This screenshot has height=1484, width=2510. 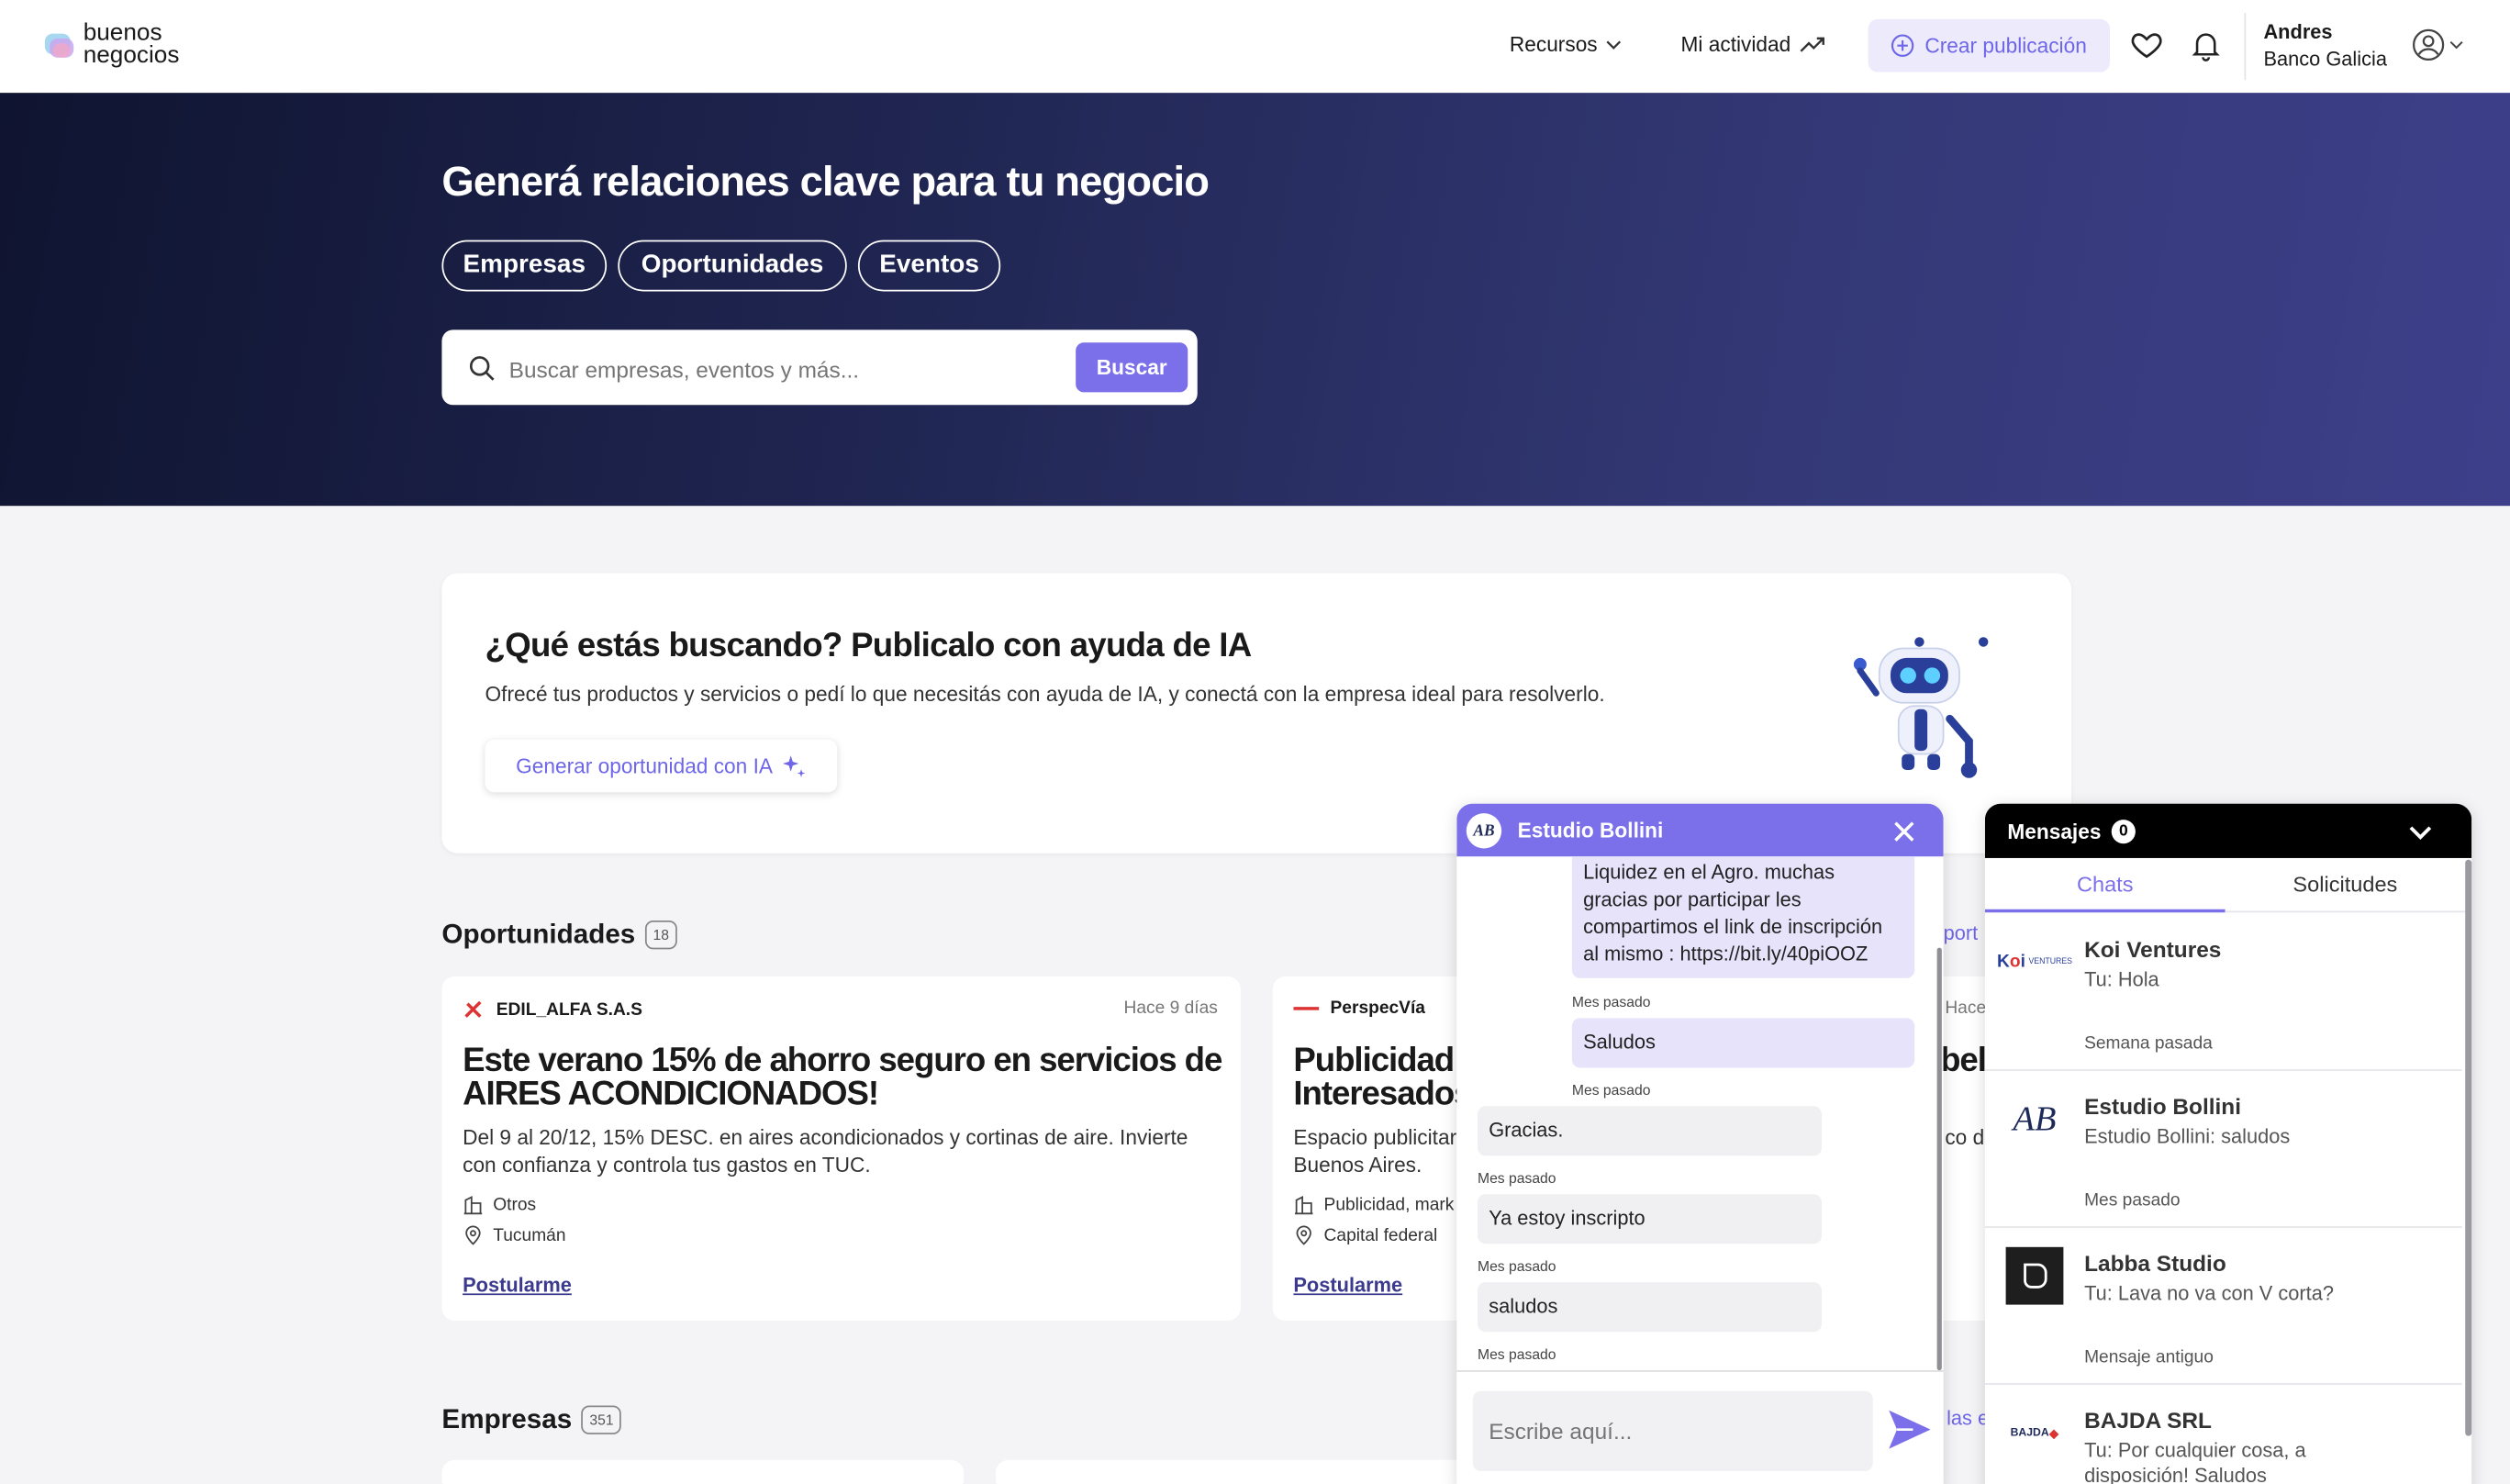 I want to click on logo: buenos negocios, so click(x=112, y=44).